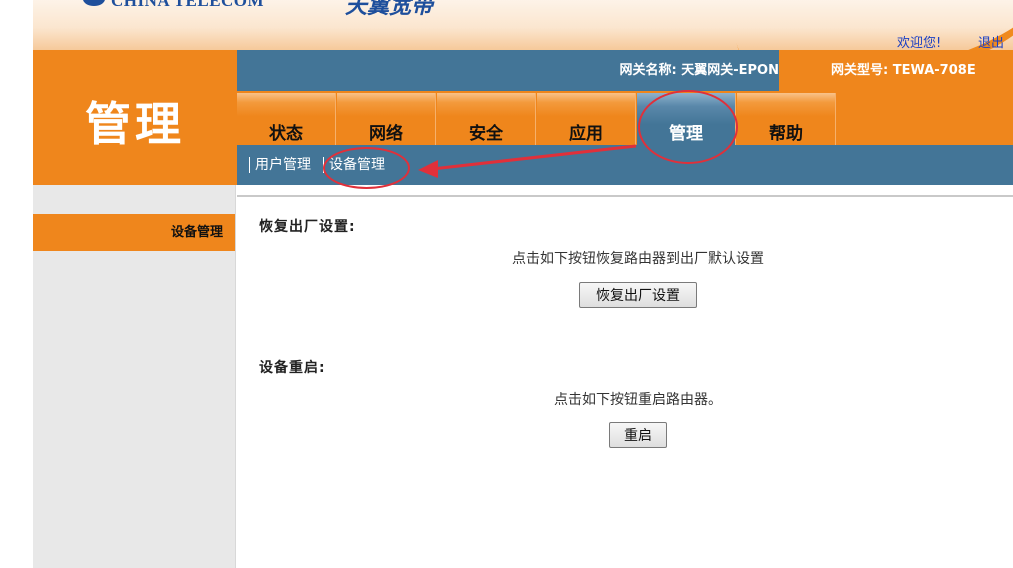  What do you see at coordinates (688, 127) in the screenshot?
I see `annotation-ring-management-tab` at bounding box center [688, 127].